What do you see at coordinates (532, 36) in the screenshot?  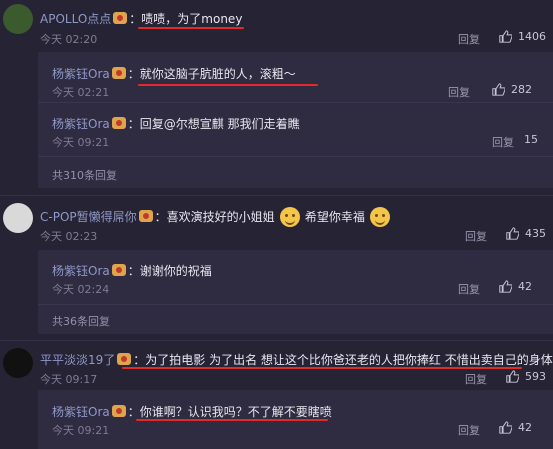 I see `like-count: 1406` at bounding box center [532, 36].